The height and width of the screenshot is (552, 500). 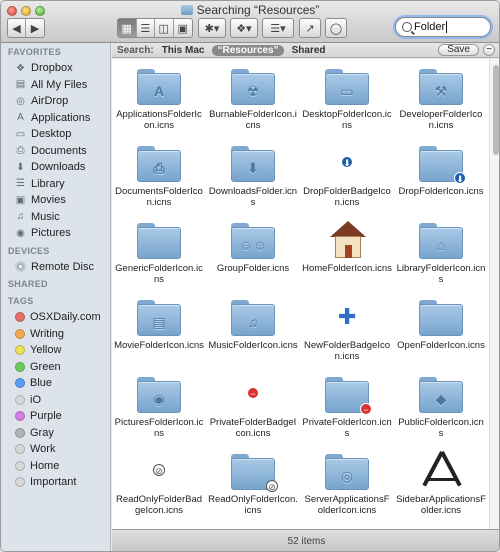 What do you see at coordinates (253, 488) in the screenshot?
I see `file-item: ⊘ ReadOnlyFolderIcon.icns` at bounding box center [253, 488].